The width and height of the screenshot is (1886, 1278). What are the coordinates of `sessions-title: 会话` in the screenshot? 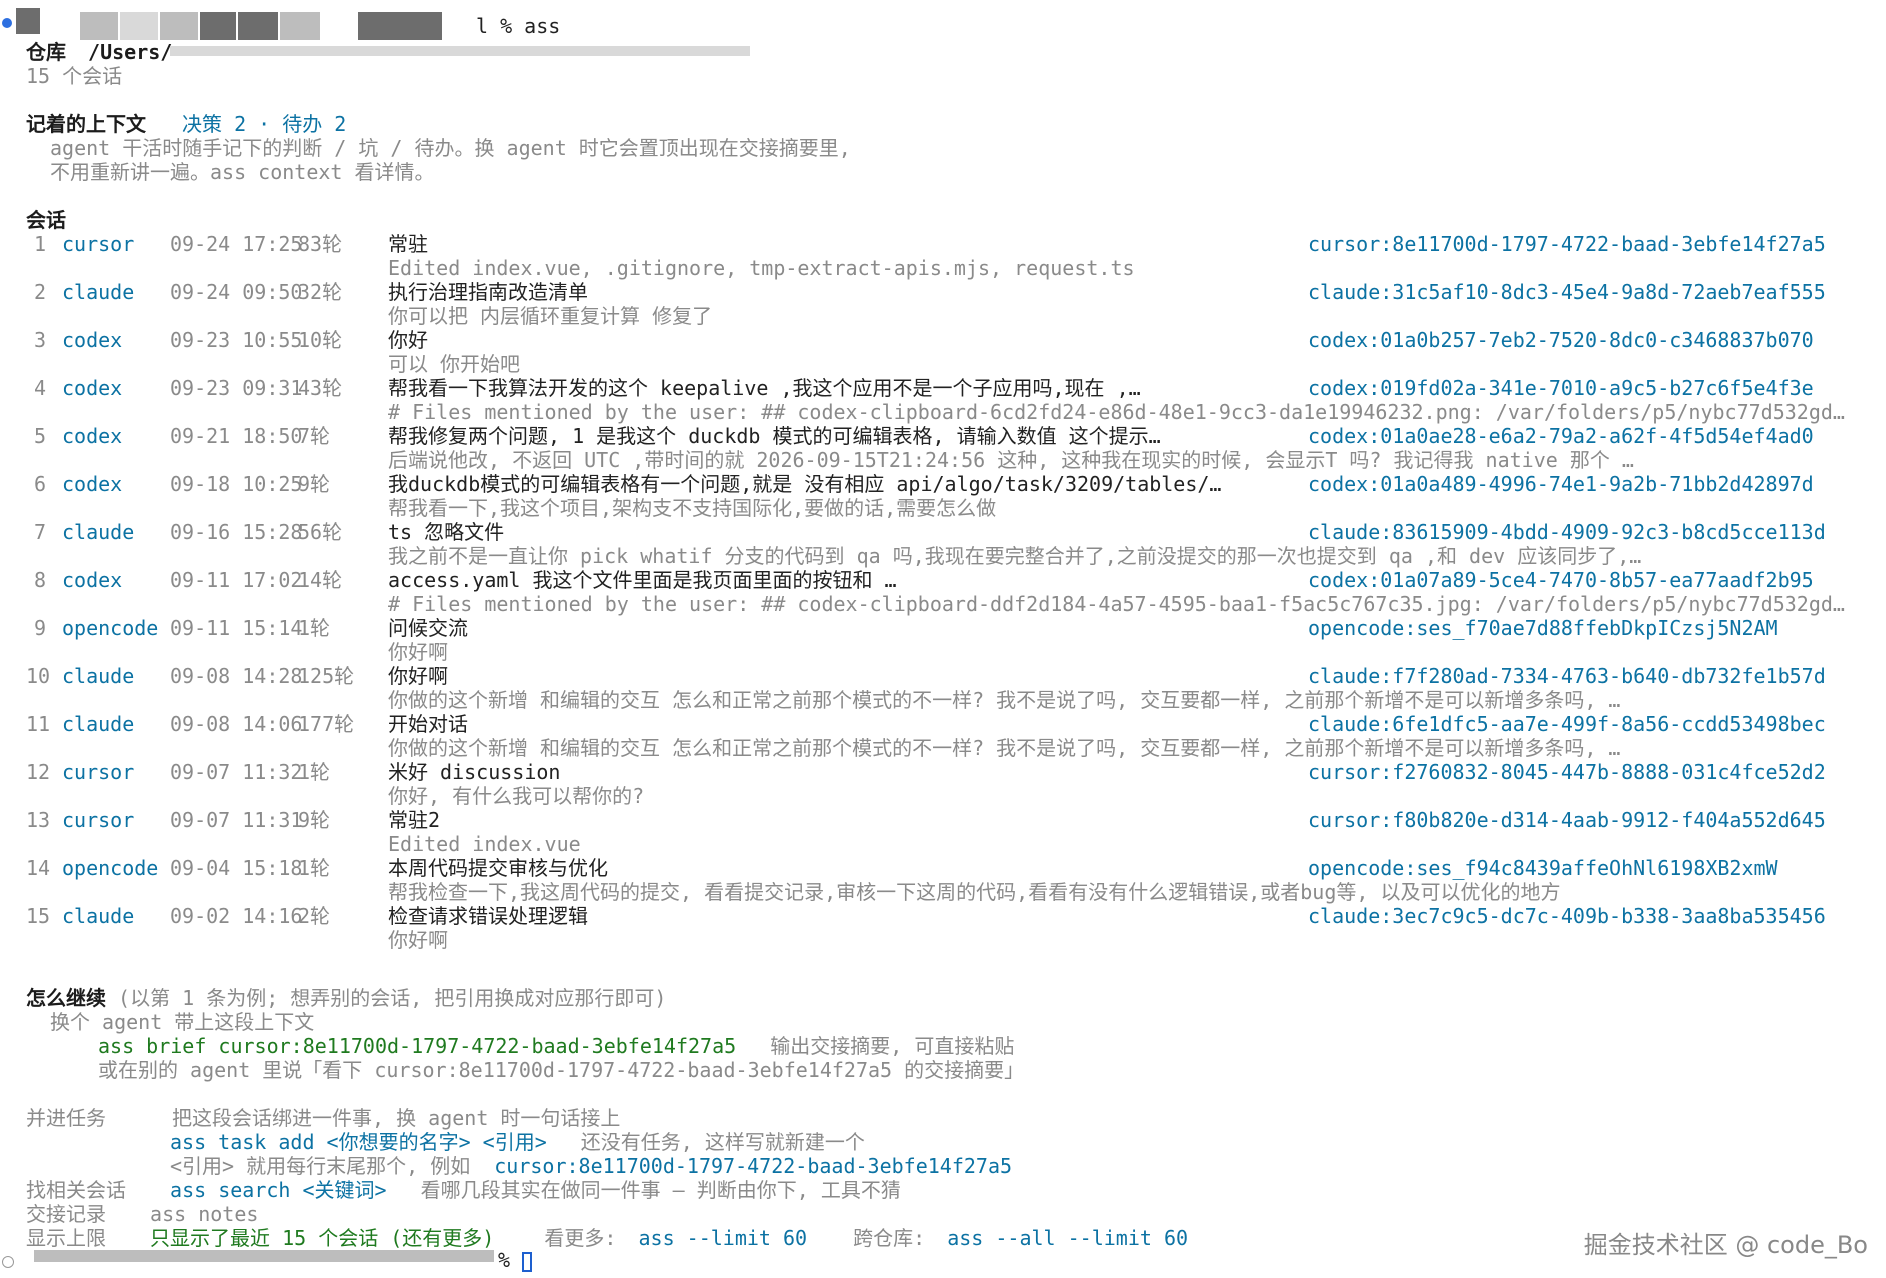 It's located at (46, 220).